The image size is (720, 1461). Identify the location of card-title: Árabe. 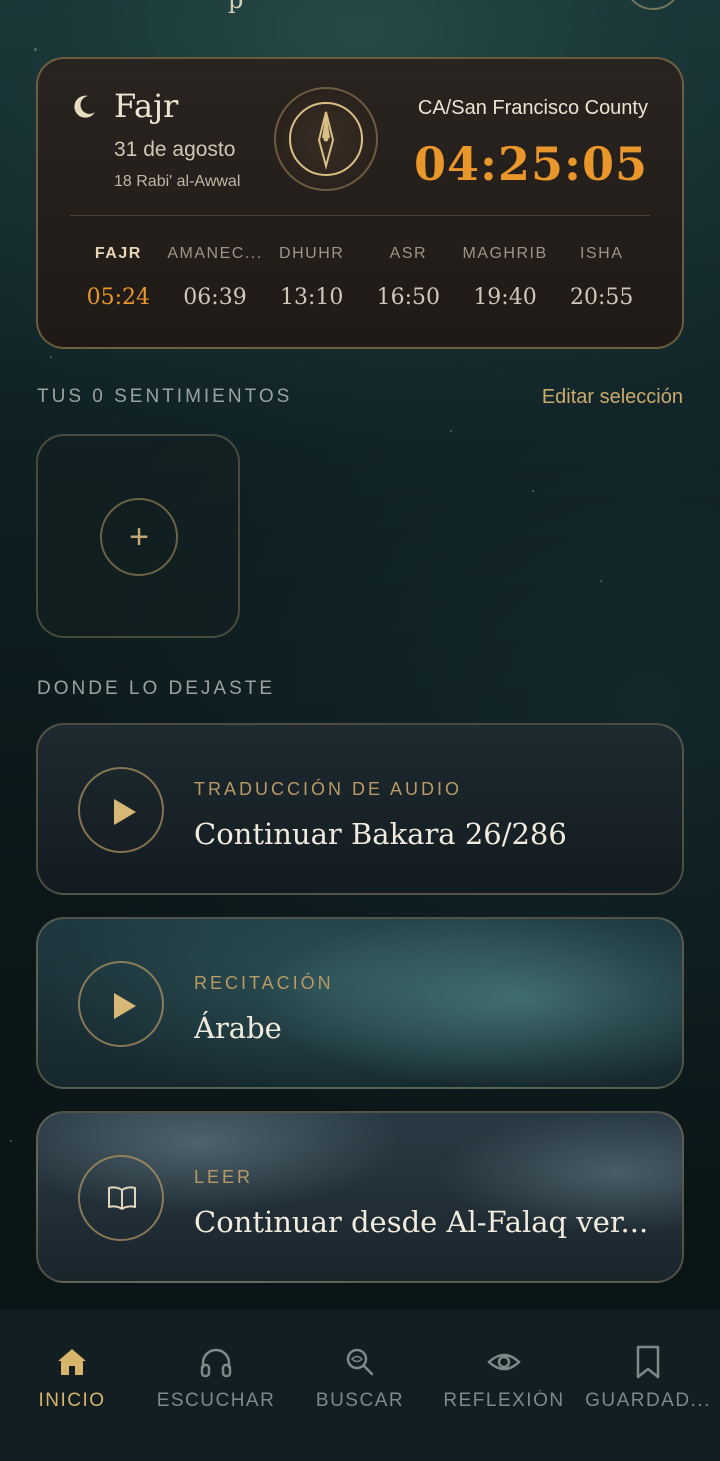
(238, 1028).